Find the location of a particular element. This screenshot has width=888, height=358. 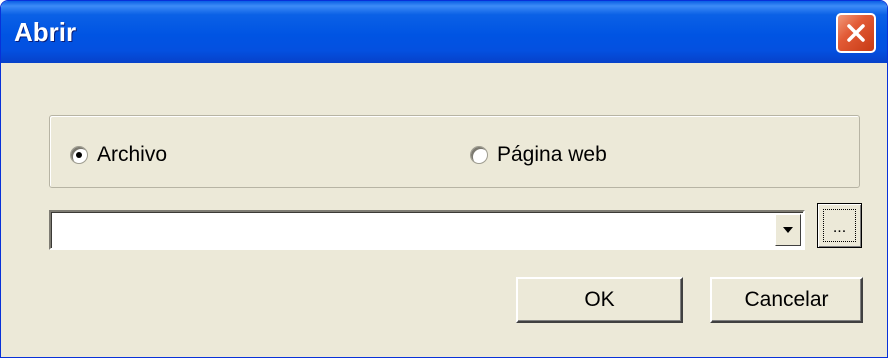

radio-pagina-web-indicator is located at coordinates (479, 155).